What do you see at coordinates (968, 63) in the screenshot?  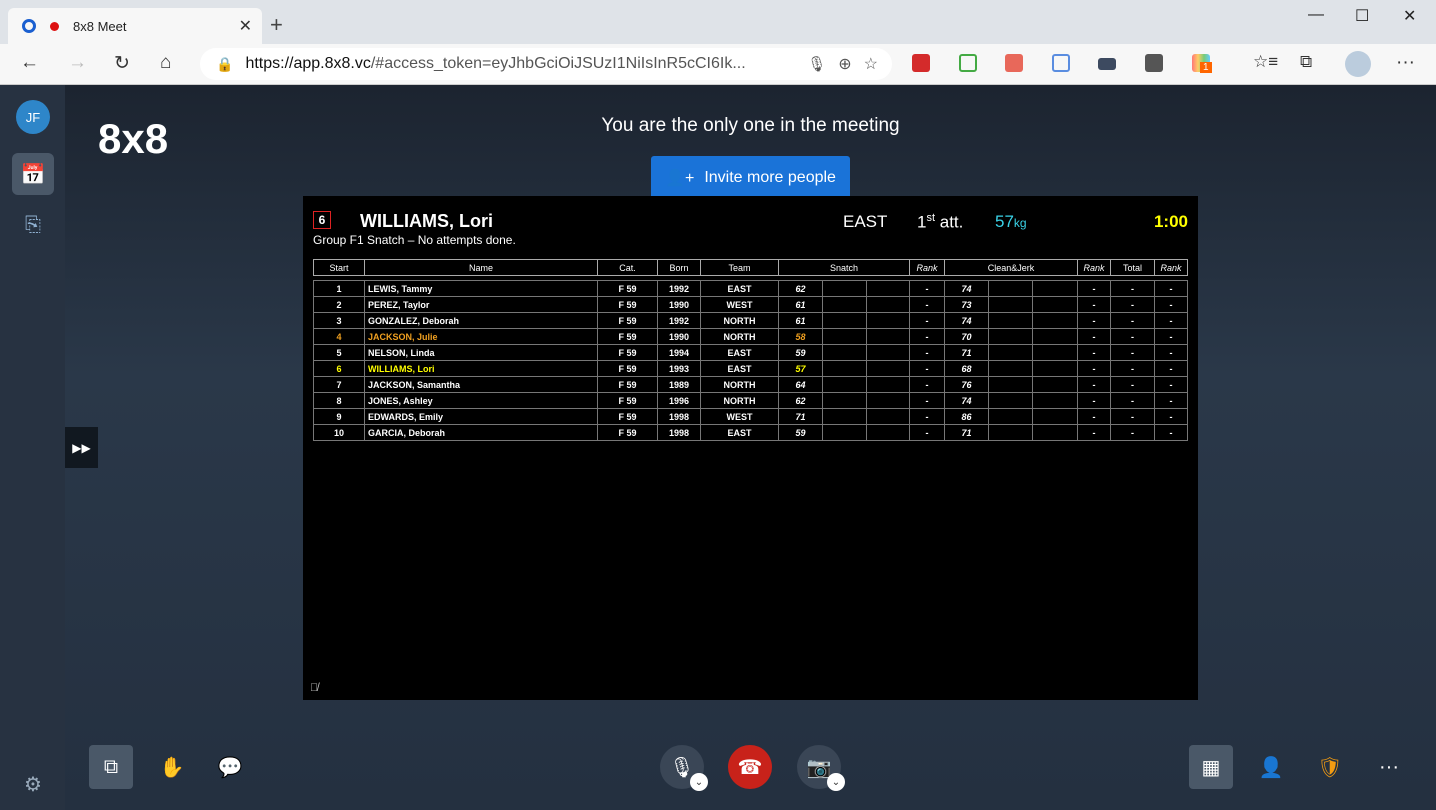 I see `screenshot-extension-icon` at bounding box center [968, 63].